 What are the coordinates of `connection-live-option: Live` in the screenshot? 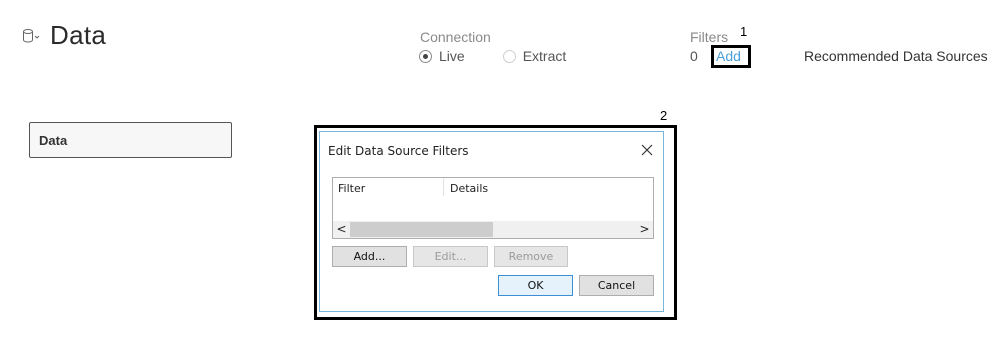 It's located at (442, 56).